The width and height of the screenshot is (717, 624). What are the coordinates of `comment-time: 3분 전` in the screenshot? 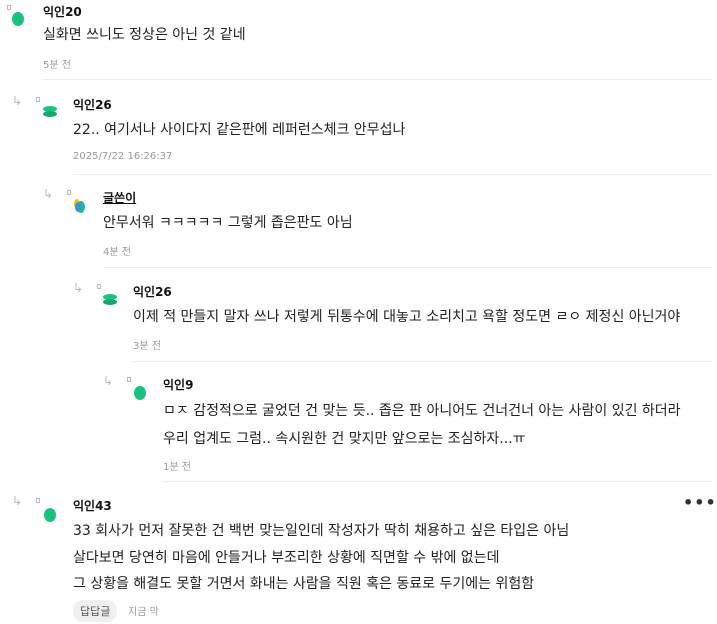 It's located at (147, 346).